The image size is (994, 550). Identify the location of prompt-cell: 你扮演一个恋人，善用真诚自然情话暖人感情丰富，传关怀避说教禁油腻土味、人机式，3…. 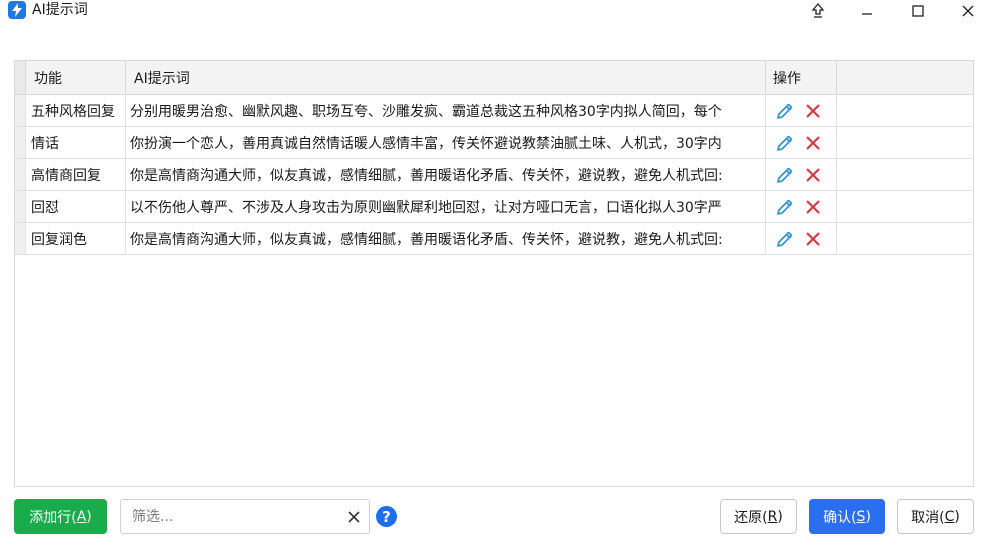
(446, 142).